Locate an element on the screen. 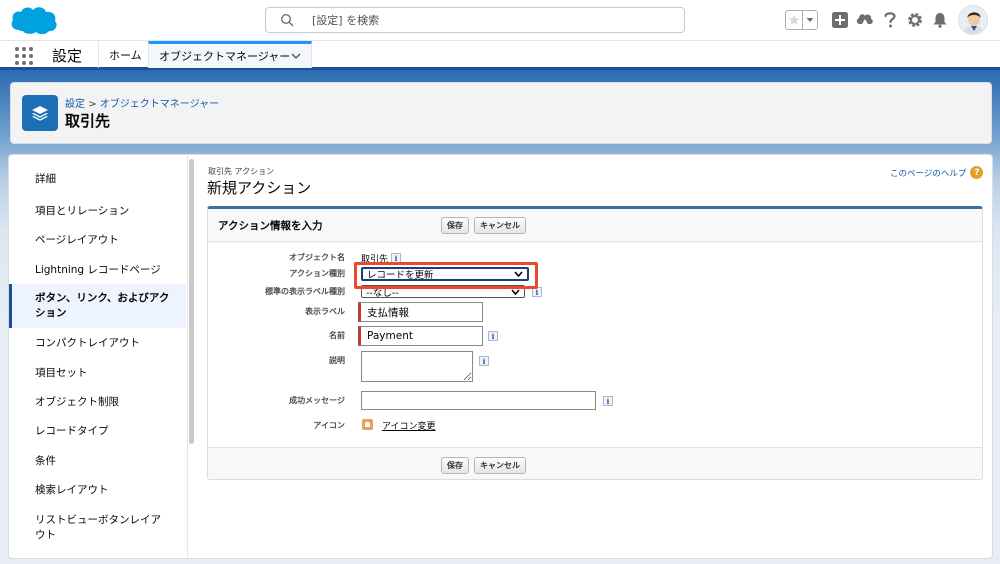 This screenshot has height=564, width=1000. sidebar-item-compact-layouts: コンパクトレイアウト is located at coordinates (97, 343).